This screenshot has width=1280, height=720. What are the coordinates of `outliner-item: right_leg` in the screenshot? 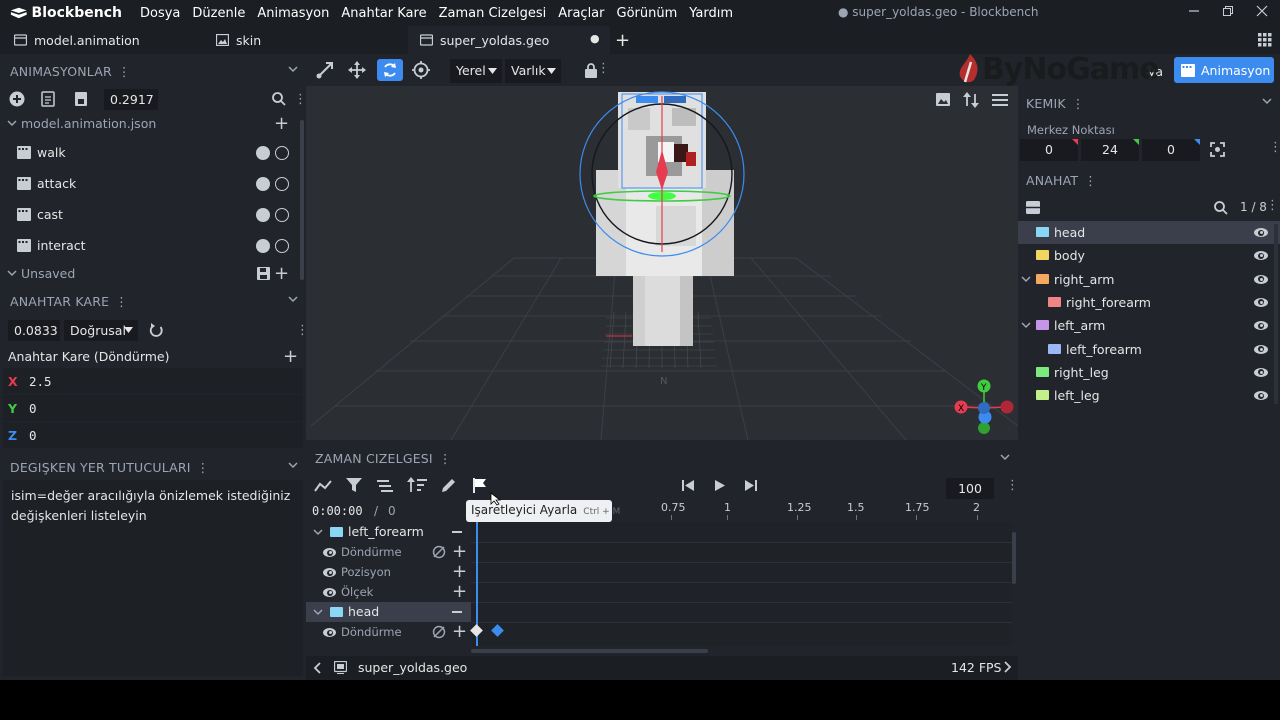 It's located at (1149, 372).